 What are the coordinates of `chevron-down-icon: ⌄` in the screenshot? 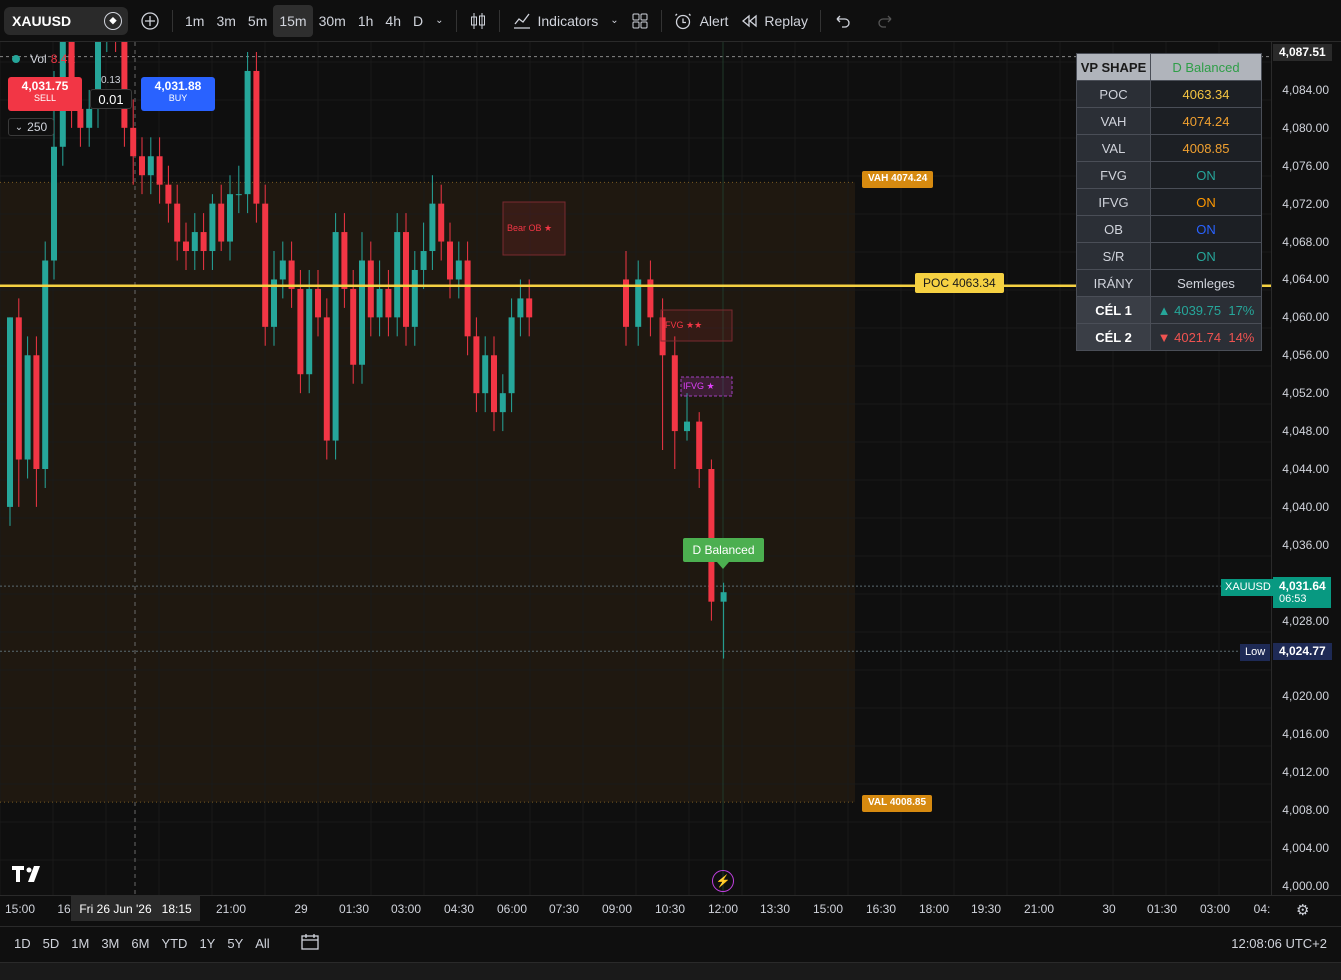 It's located at (439, 20).